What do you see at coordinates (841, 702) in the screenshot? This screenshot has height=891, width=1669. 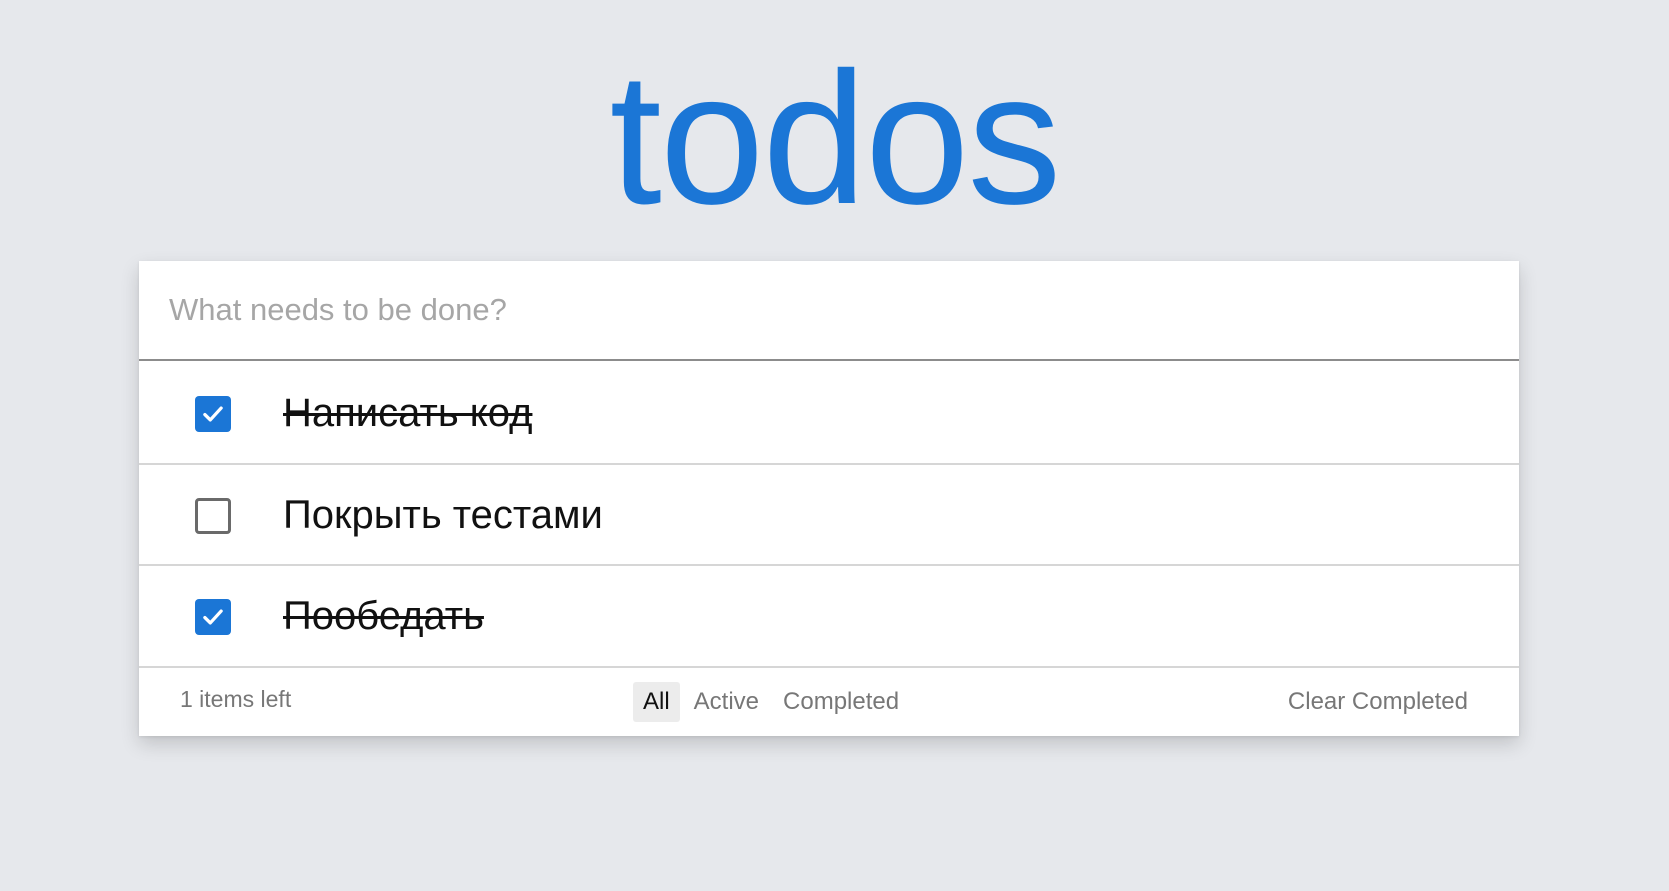 I see `filter-completed-button: Completed` at bounding box center [841, 702].